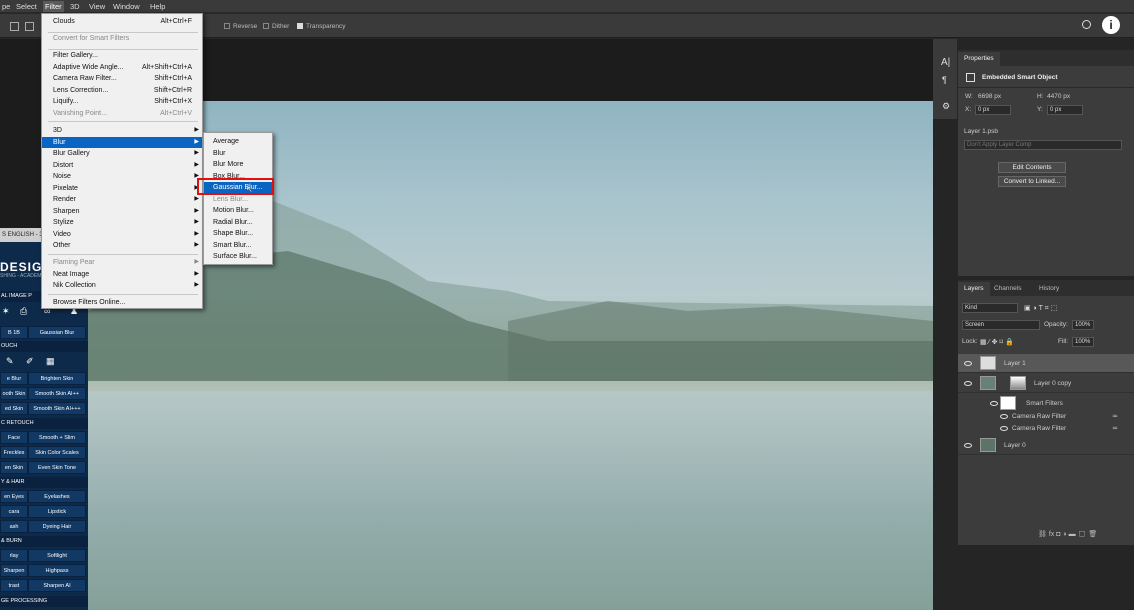 This screenshot has width=1134, height=610. What do you see at coordinates (97, 6) in the screenshot?
I see `menu-view: View` at bounding box center [97, 6].